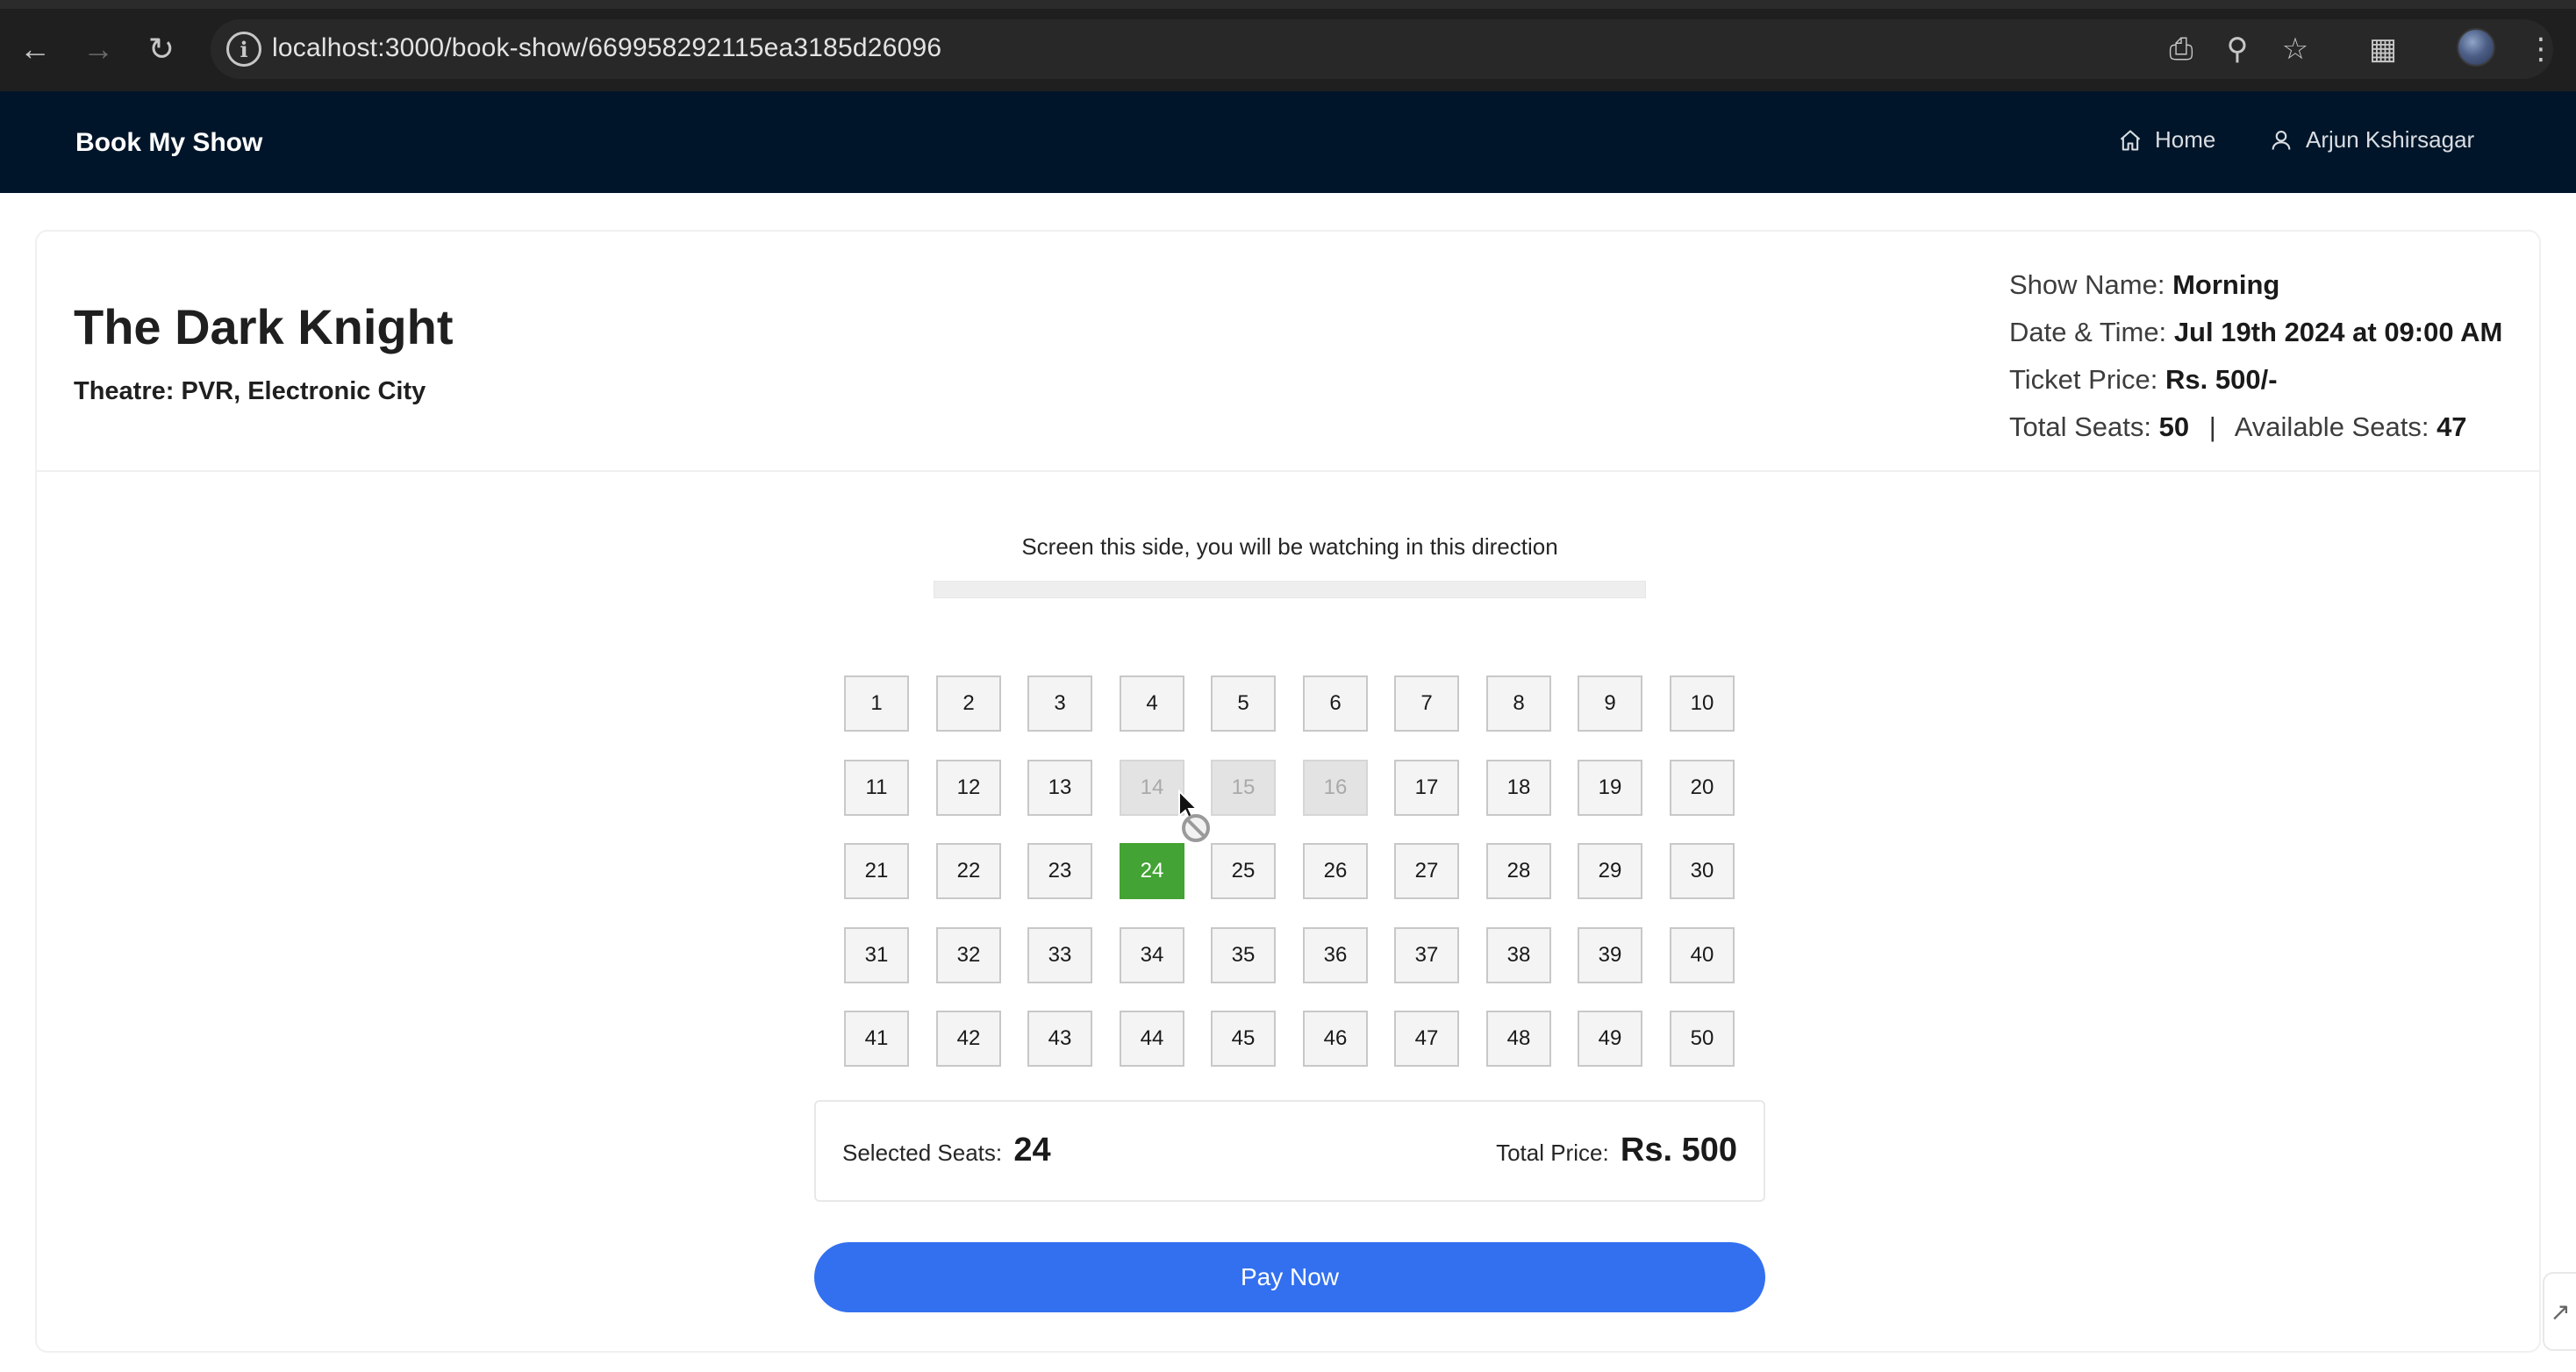  Describe the element at coordinates (968, 703) in the screenshot. I see `seat-2: 2` at that location.